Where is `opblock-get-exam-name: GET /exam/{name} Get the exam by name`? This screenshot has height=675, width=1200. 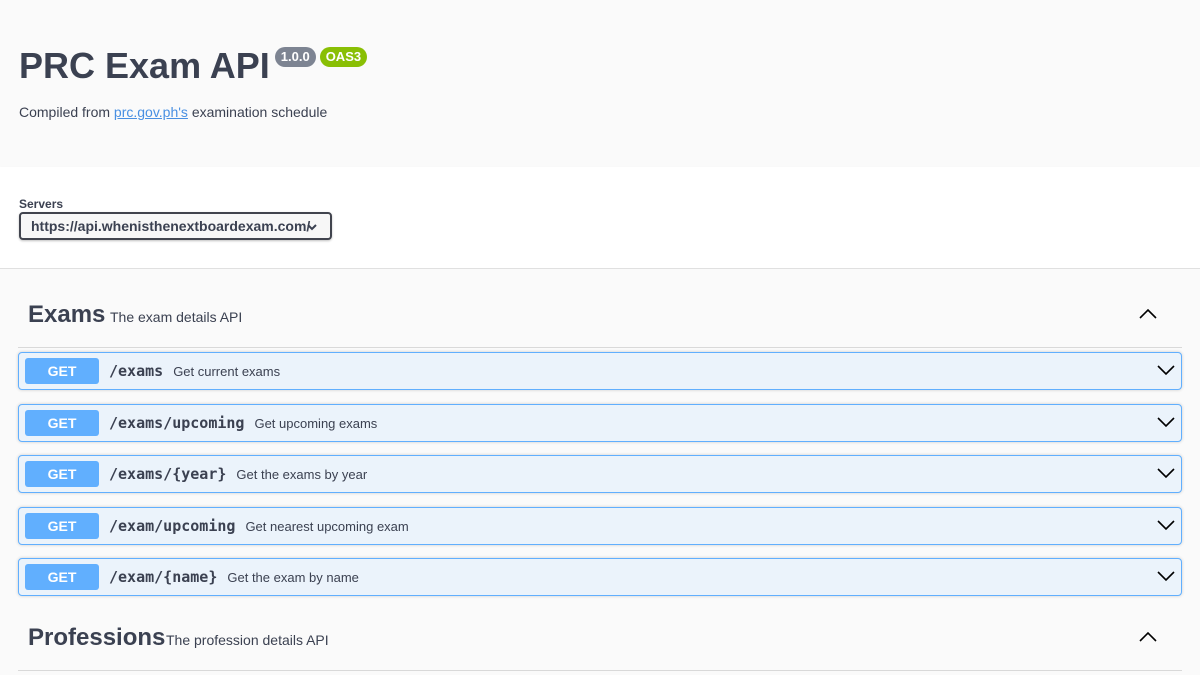 opblock-get-exam-name: GET /exam/{name} Get the exam by name is located at coordinates (600, 577).